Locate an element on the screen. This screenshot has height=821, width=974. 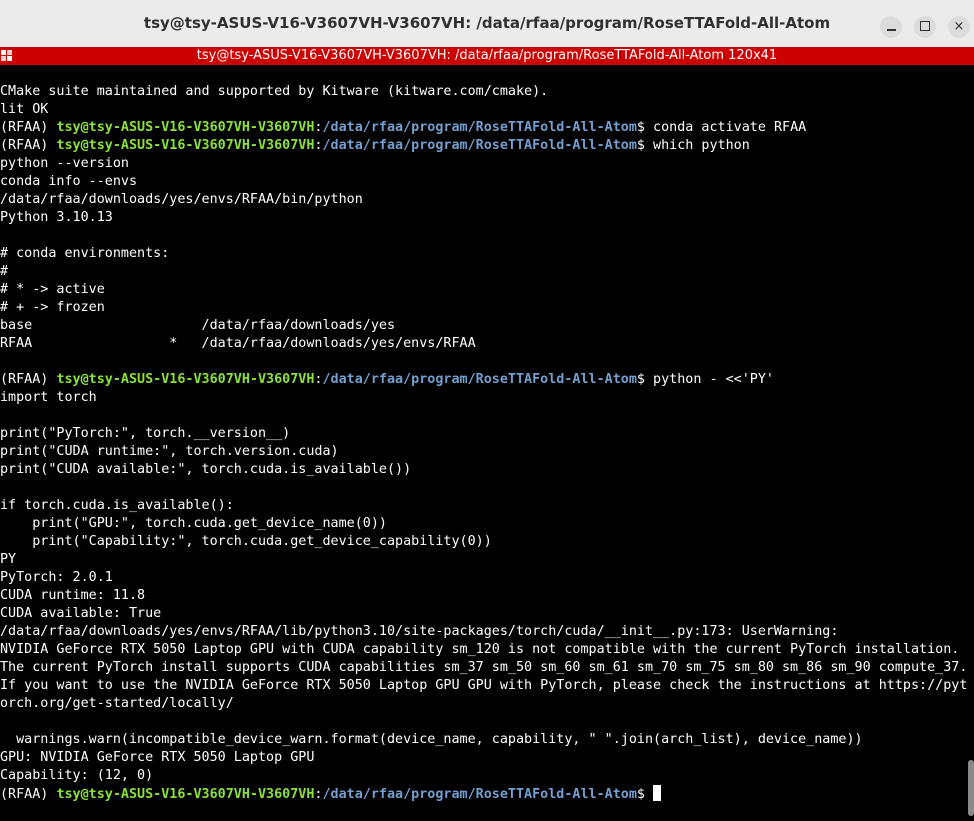
text-cursor is located at coordinates (657, 793).